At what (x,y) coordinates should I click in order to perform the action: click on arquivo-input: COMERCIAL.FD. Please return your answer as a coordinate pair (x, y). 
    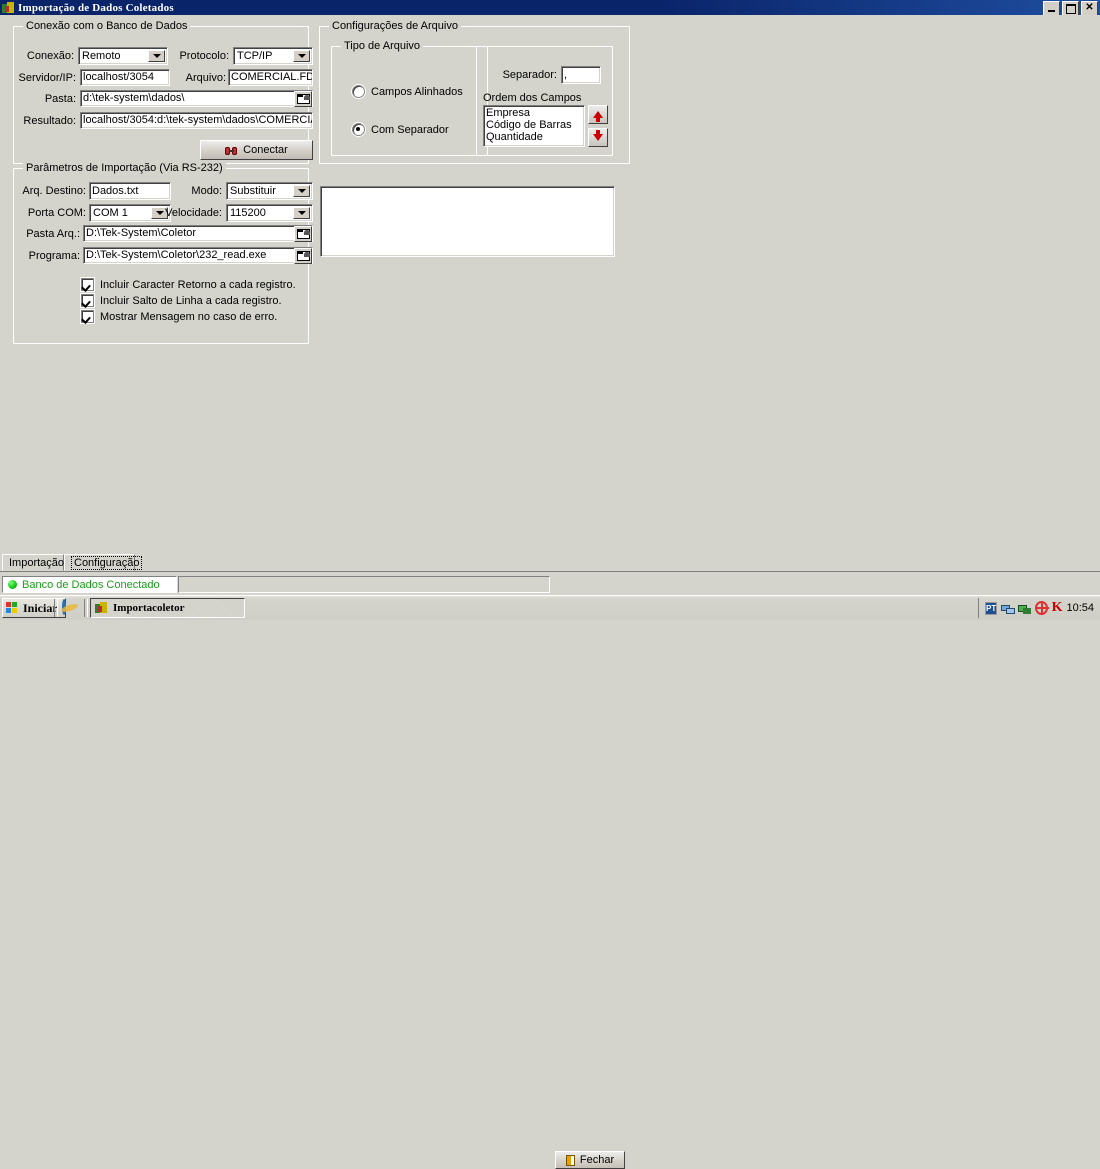
    Looking at the image, I should click on (270, 77).